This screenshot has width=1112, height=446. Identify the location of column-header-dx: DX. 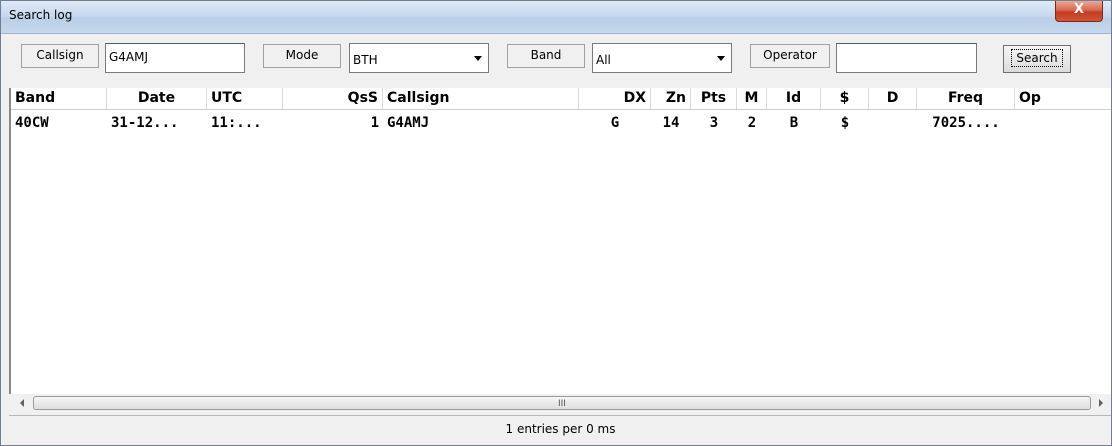
(615, 98).